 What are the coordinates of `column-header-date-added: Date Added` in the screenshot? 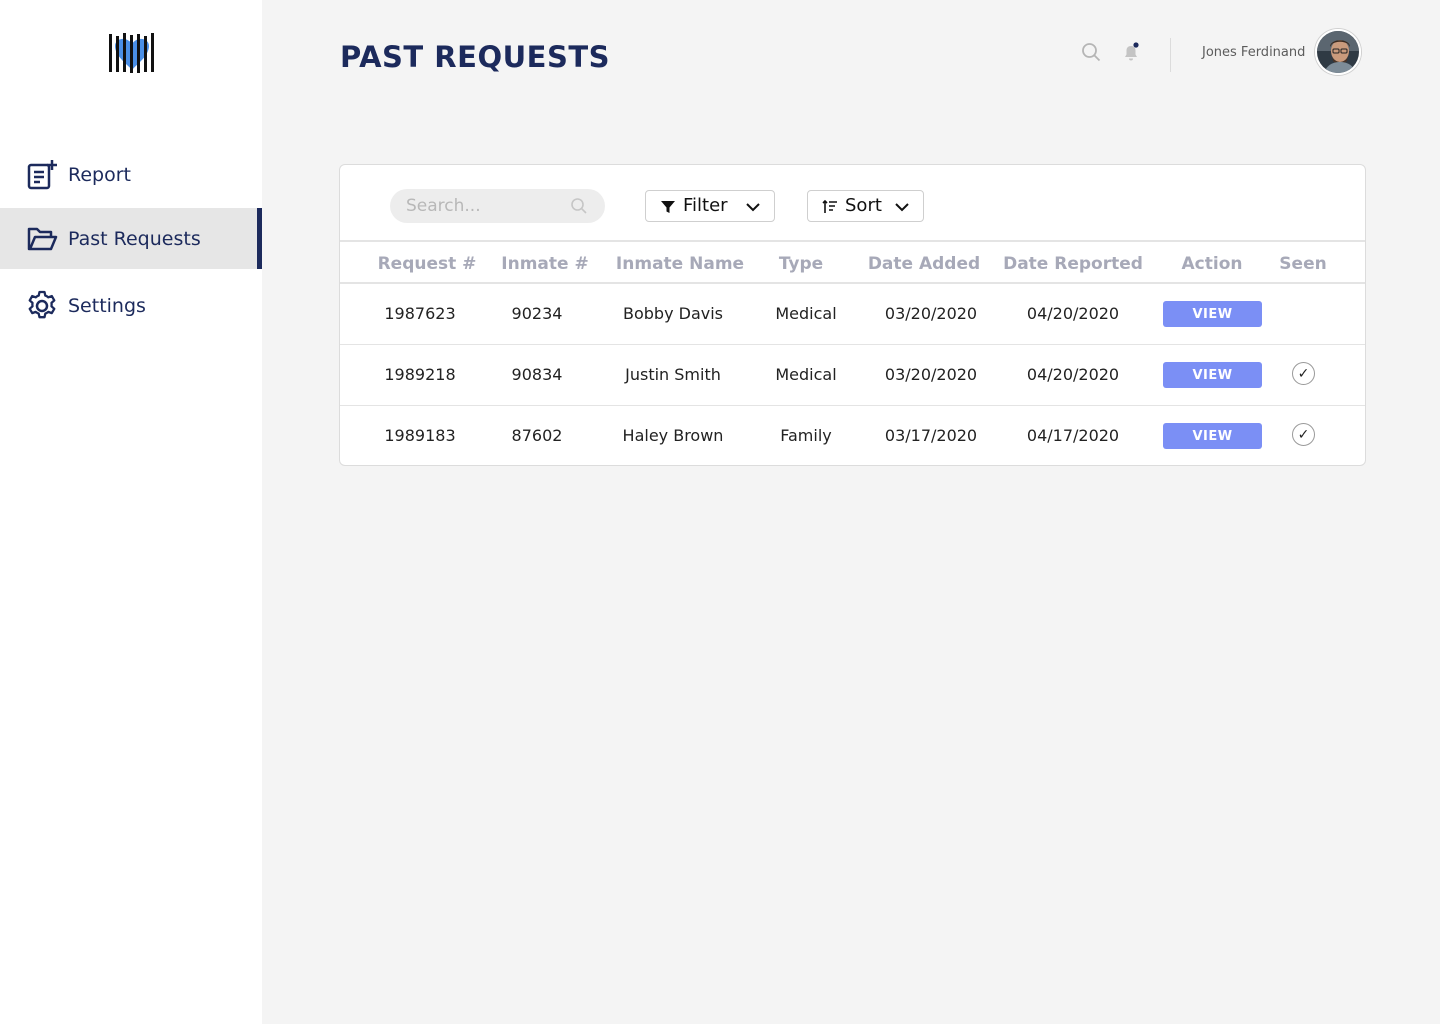 It's located at (924, 264).